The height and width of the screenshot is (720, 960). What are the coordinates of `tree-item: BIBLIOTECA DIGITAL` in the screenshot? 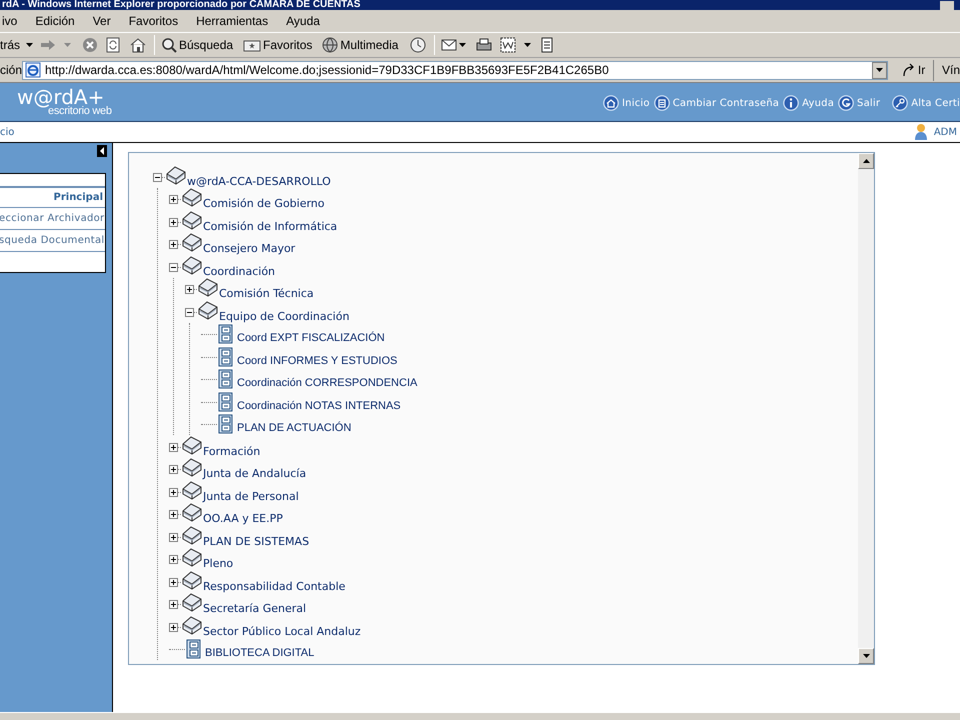 It's located at (259, 653).